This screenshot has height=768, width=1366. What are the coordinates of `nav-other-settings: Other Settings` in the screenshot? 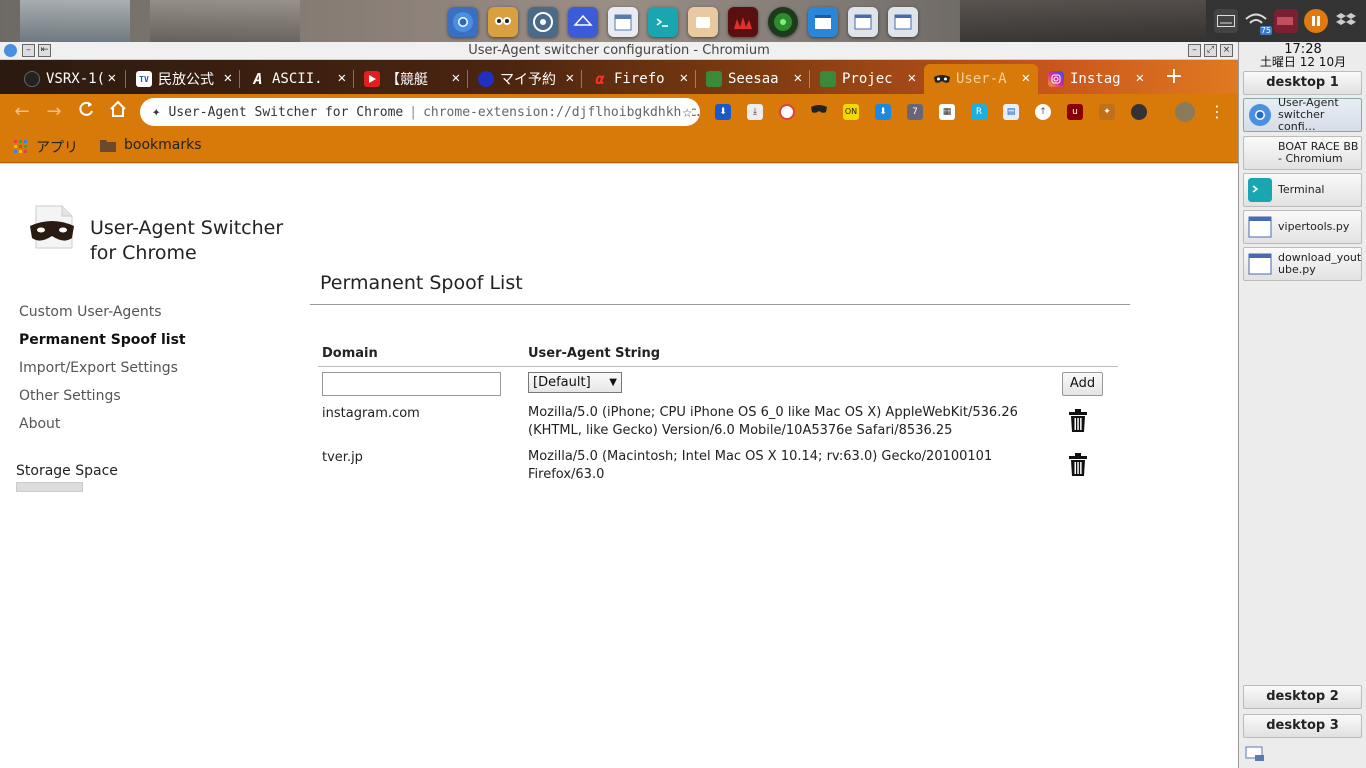 It's located at (102, 402).